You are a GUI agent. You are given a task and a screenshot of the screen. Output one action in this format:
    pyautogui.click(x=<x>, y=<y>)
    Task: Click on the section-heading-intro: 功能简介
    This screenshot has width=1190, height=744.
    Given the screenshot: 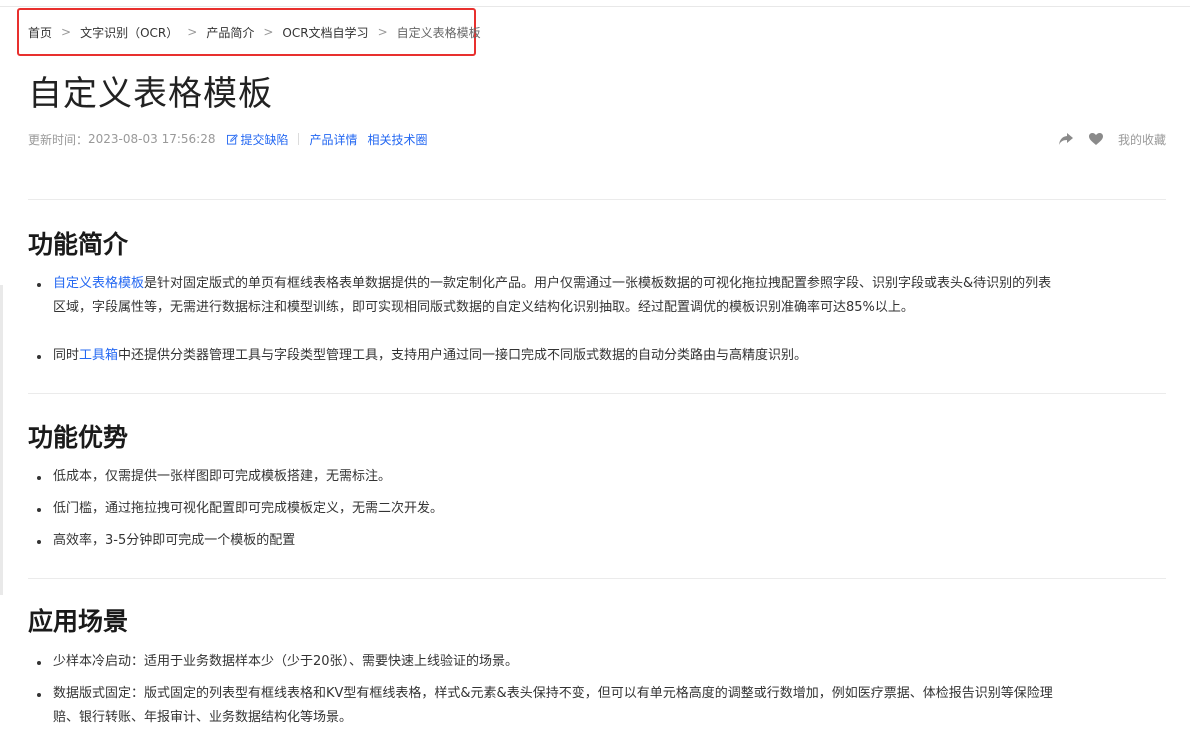 What is the action you would take?
    pyautogui.click(x=78, y=244)
    